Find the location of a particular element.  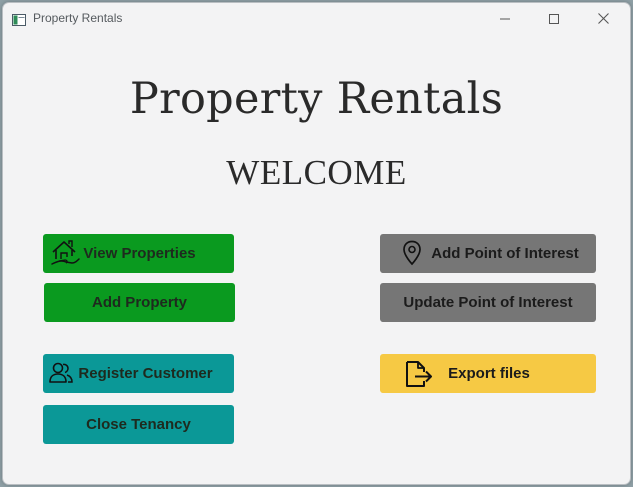

close-tenancy-label: Close Tenancy is located at coordinates (138, 424).